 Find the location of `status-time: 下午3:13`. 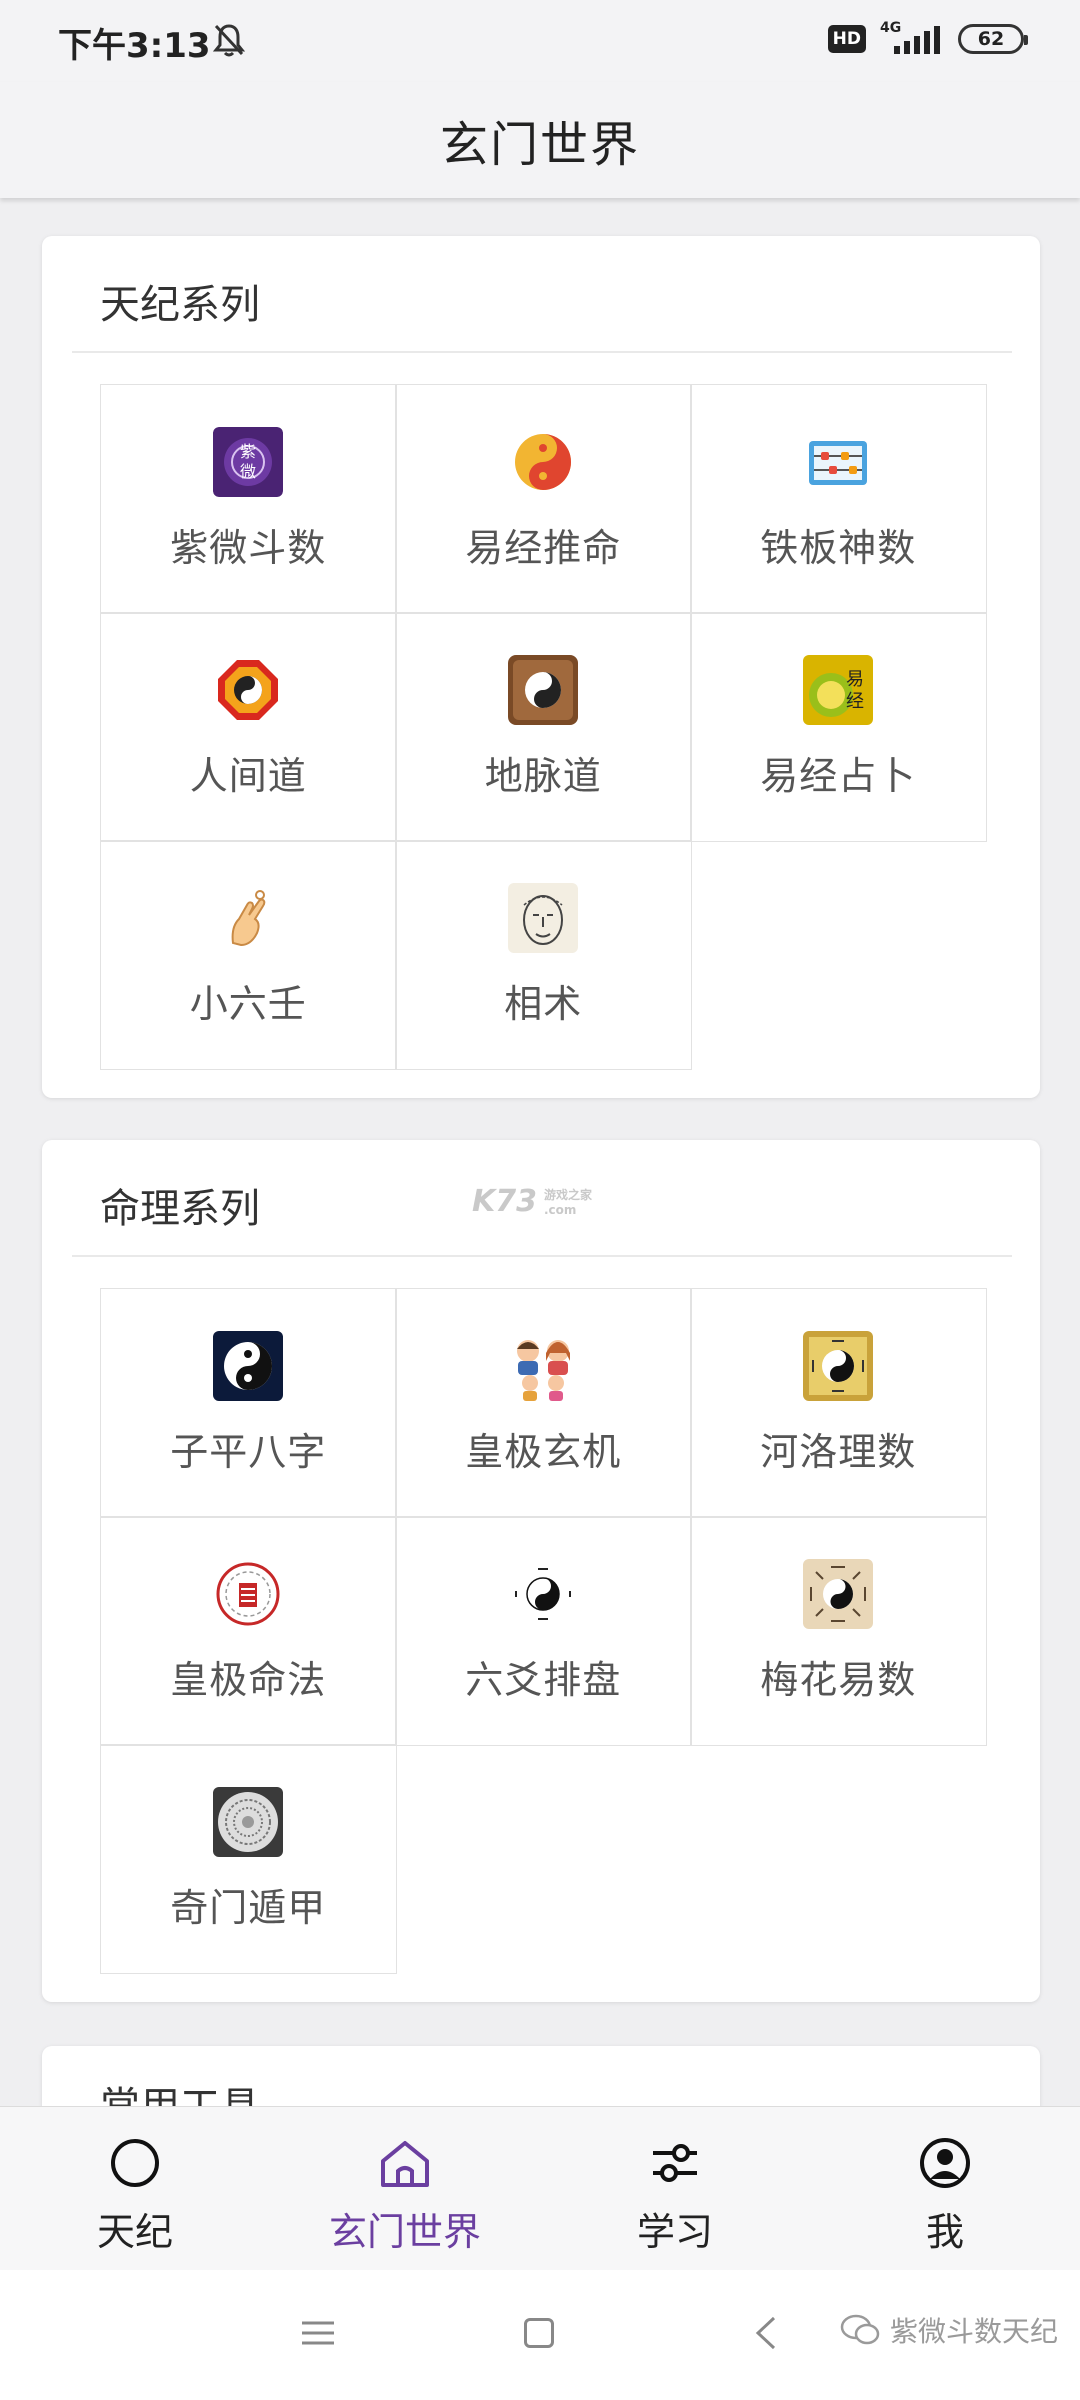

status-time: 下午3:13 is located at coordinates (134, 46).